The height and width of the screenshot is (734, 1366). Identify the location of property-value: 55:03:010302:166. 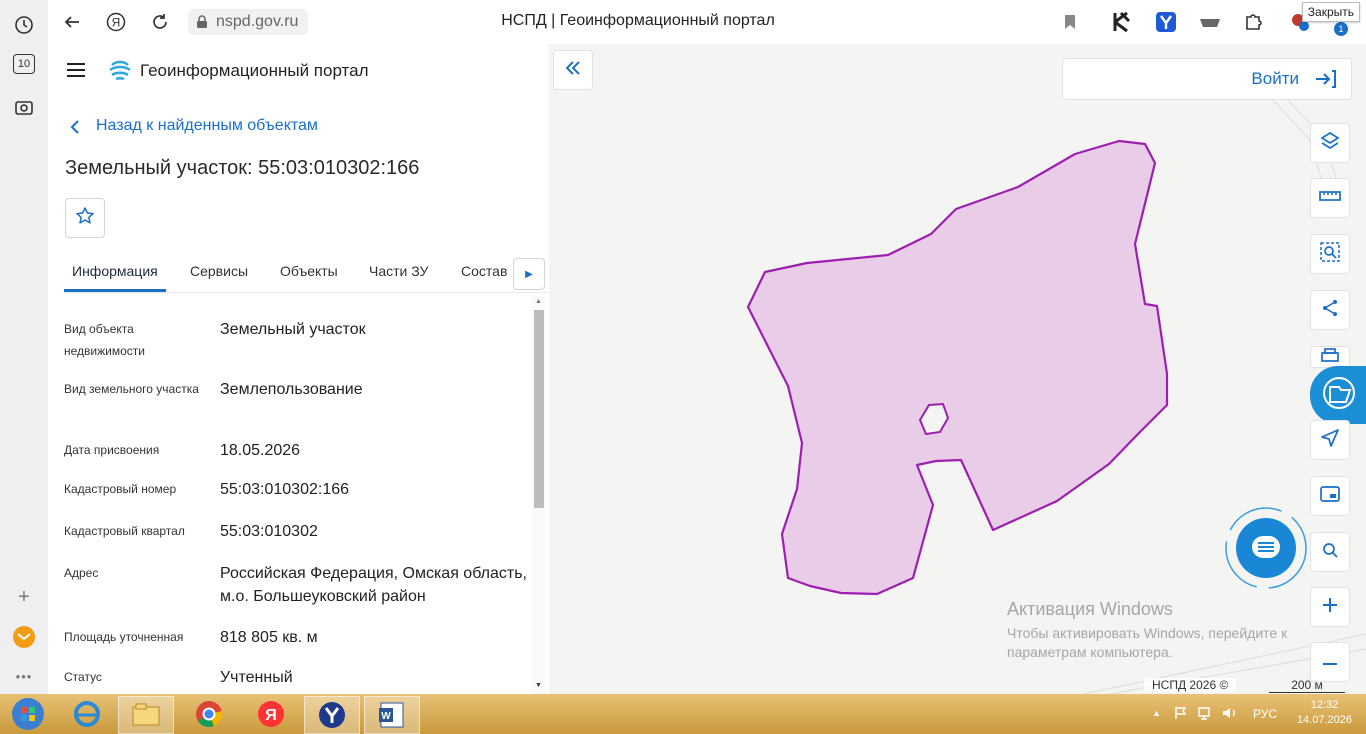
(285, 489).